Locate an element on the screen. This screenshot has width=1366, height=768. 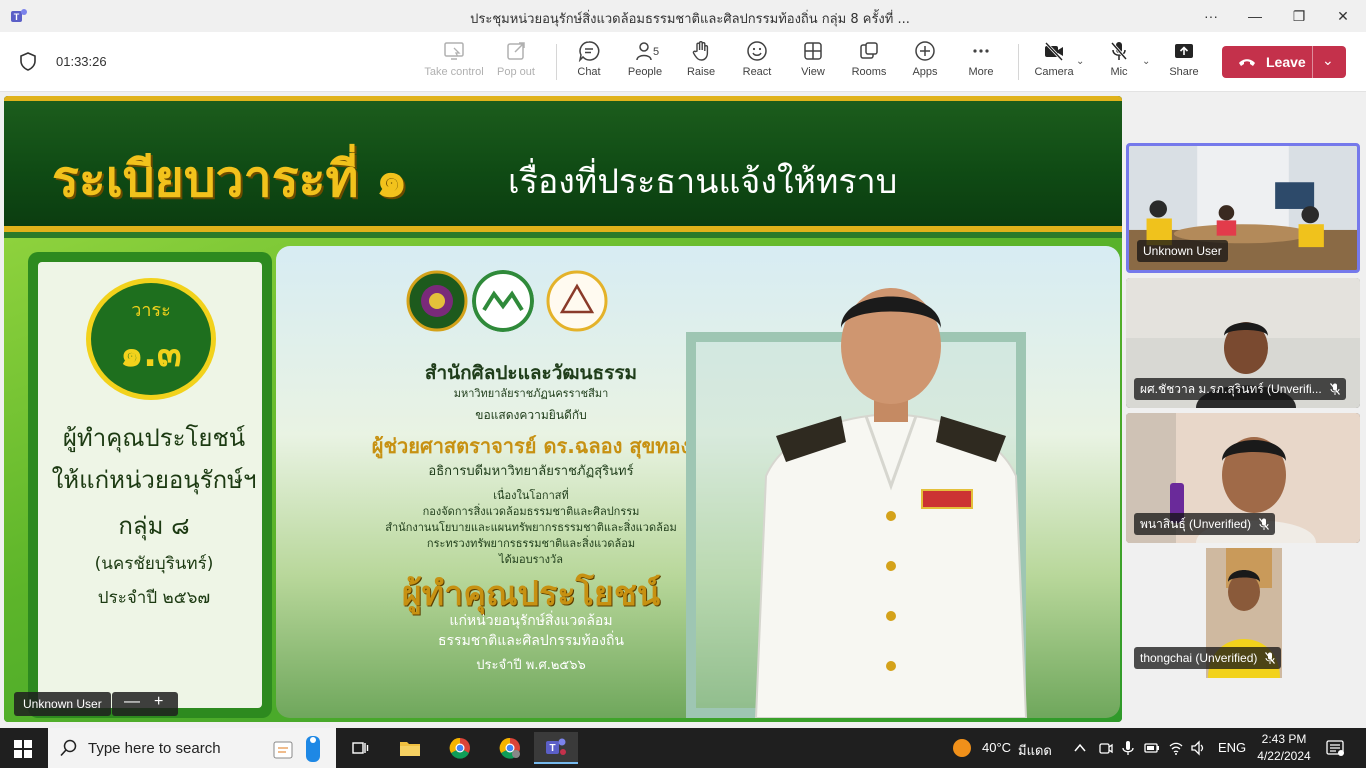
share-label: Share is located at coordinates (1184, 72).